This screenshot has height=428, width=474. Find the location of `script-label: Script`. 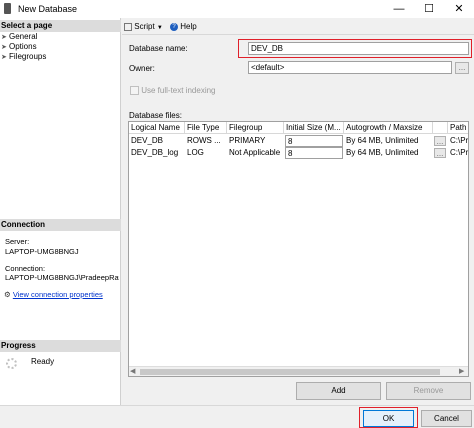

script-label: Script is located at coordinates (144, 26).